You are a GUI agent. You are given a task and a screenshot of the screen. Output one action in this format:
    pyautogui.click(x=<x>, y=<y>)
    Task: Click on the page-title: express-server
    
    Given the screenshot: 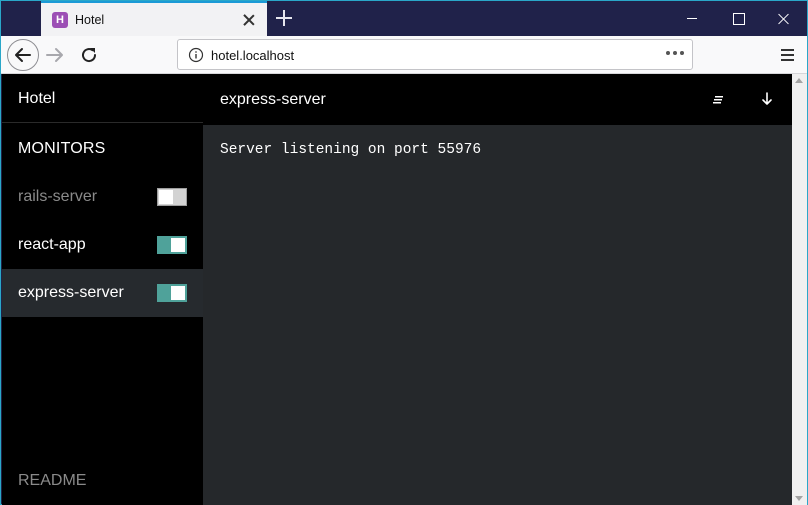 What is the action you would take?
    pyautogui.click(x=273, y=99)
    